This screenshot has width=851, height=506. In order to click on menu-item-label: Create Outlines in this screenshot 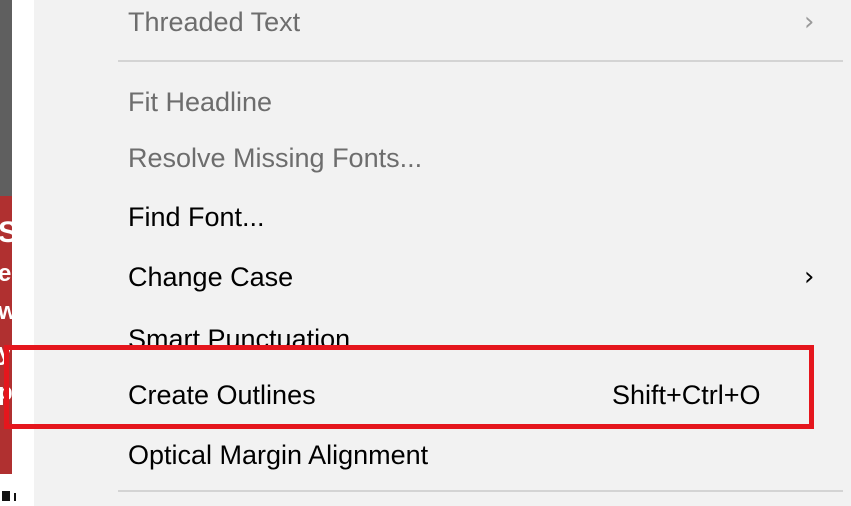, I will do `click(222, 394)`.